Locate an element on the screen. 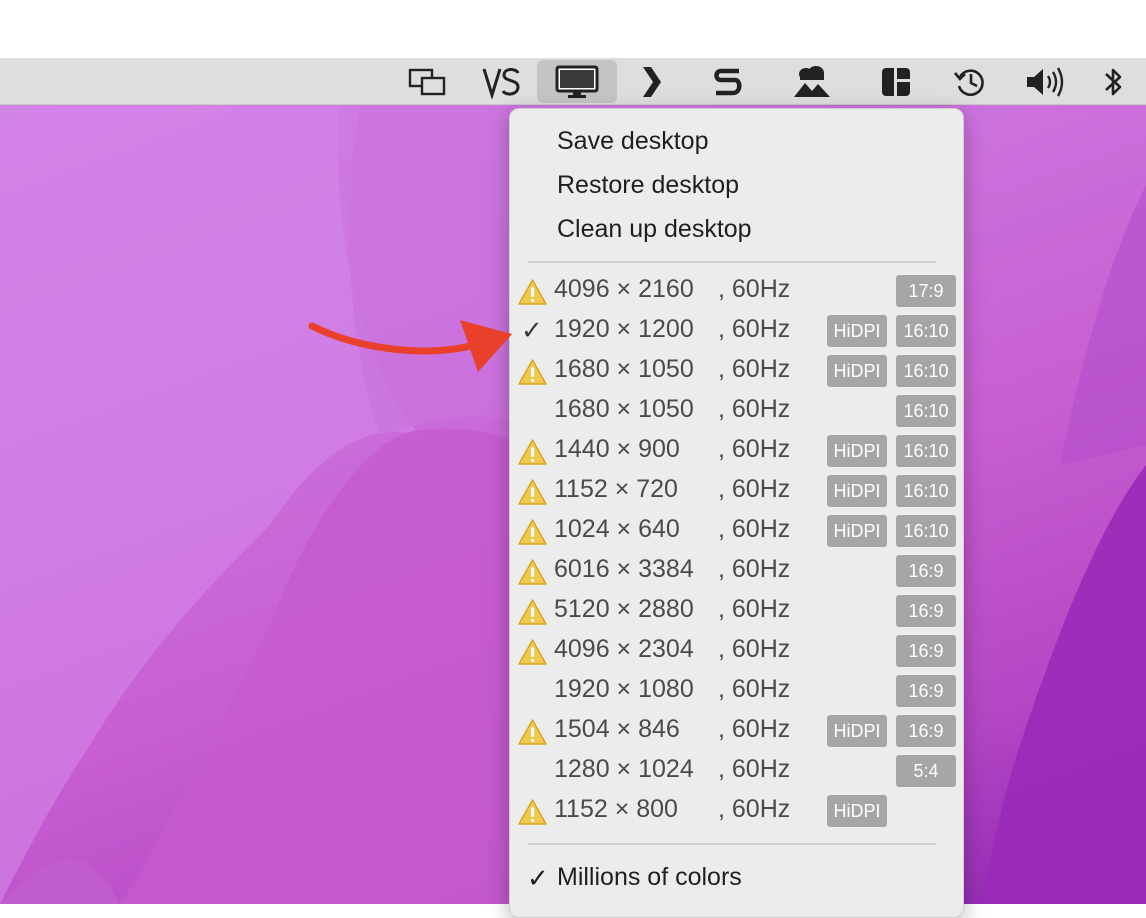  resolution-item: 1504 × 846 , 60Hz HiDPI 16:9 is located at coordinates (736, 732).